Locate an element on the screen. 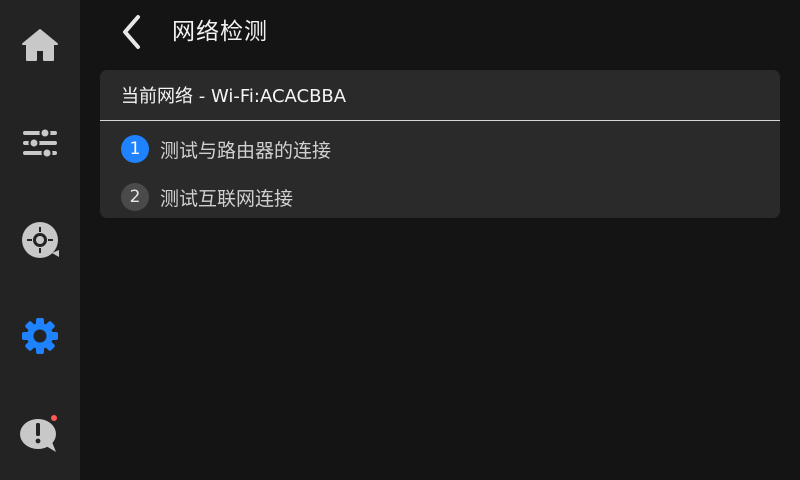  back-button is located at coordinates (131, 32).